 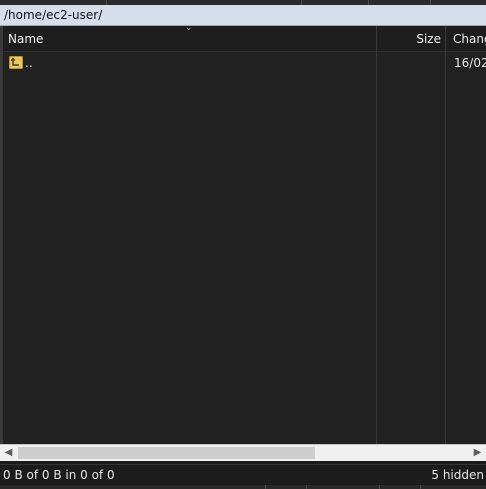 I want to click on scroll-left-icon: ◀, so click(x=8, y=453).